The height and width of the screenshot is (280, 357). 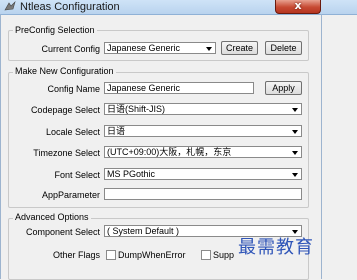 I want to click on locale-select: 日语, so click(x=203, y=131).